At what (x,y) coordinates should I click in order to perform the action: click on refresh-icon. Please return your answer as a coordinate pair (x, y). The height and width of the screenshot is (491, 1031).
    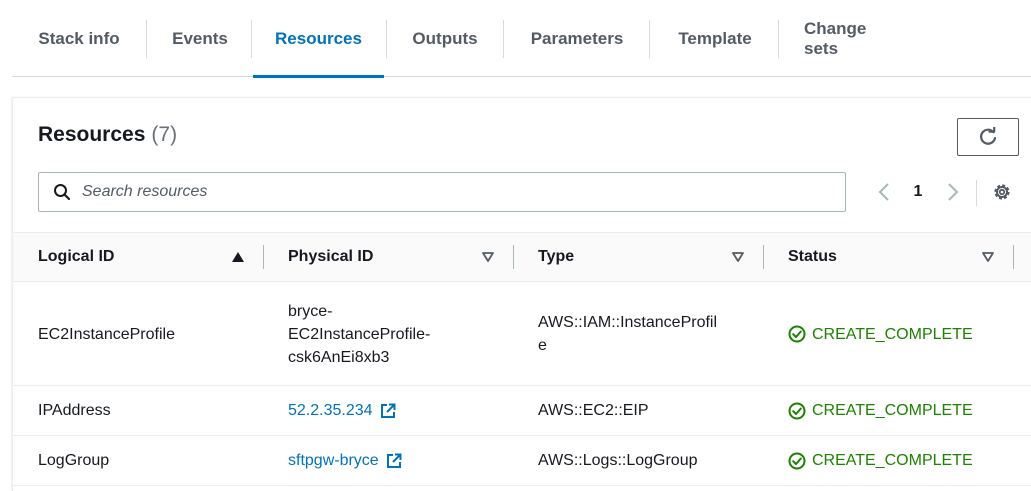
    Looking at the image, I should click on (988, 136).